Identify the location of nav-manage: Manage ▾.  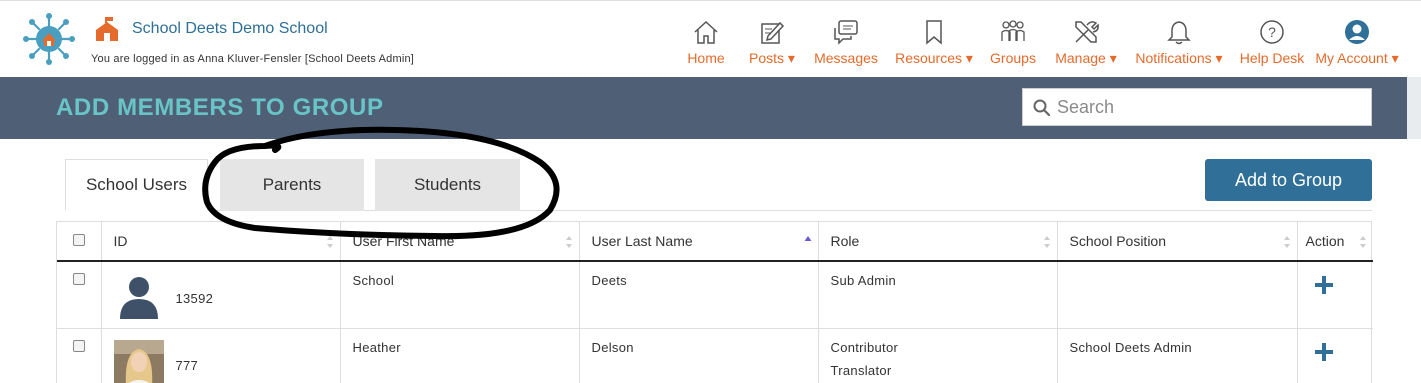
(1086, 39).